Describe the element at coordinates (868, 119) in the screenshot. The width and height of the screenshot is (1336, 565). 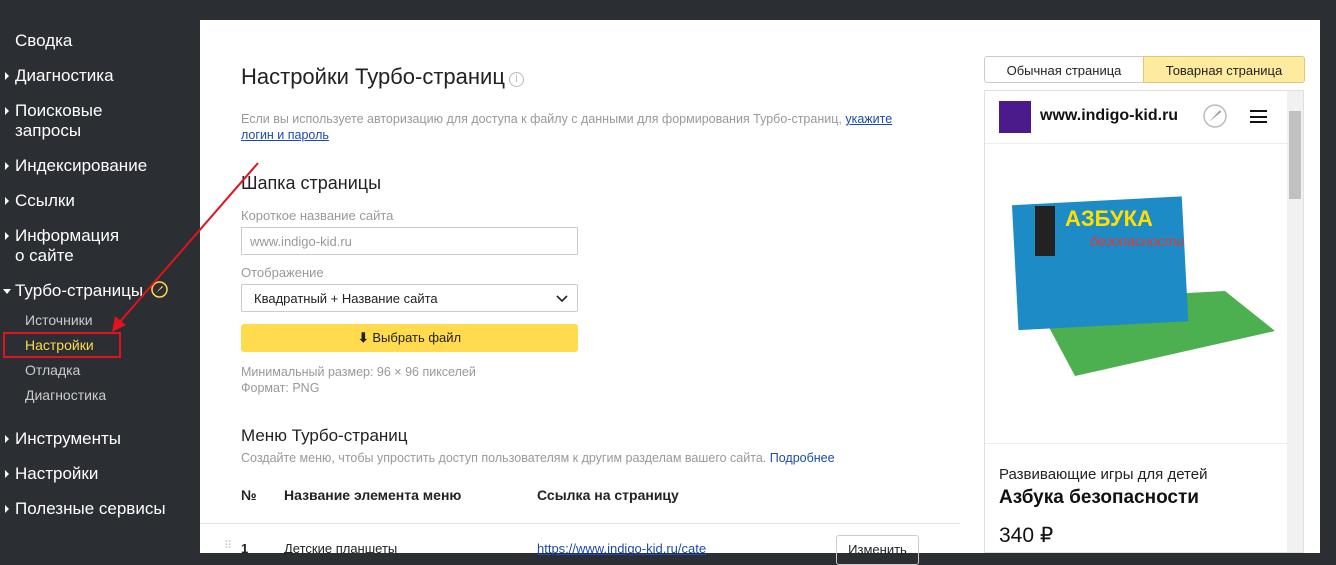
I see `auth-link: укажите` at that location.